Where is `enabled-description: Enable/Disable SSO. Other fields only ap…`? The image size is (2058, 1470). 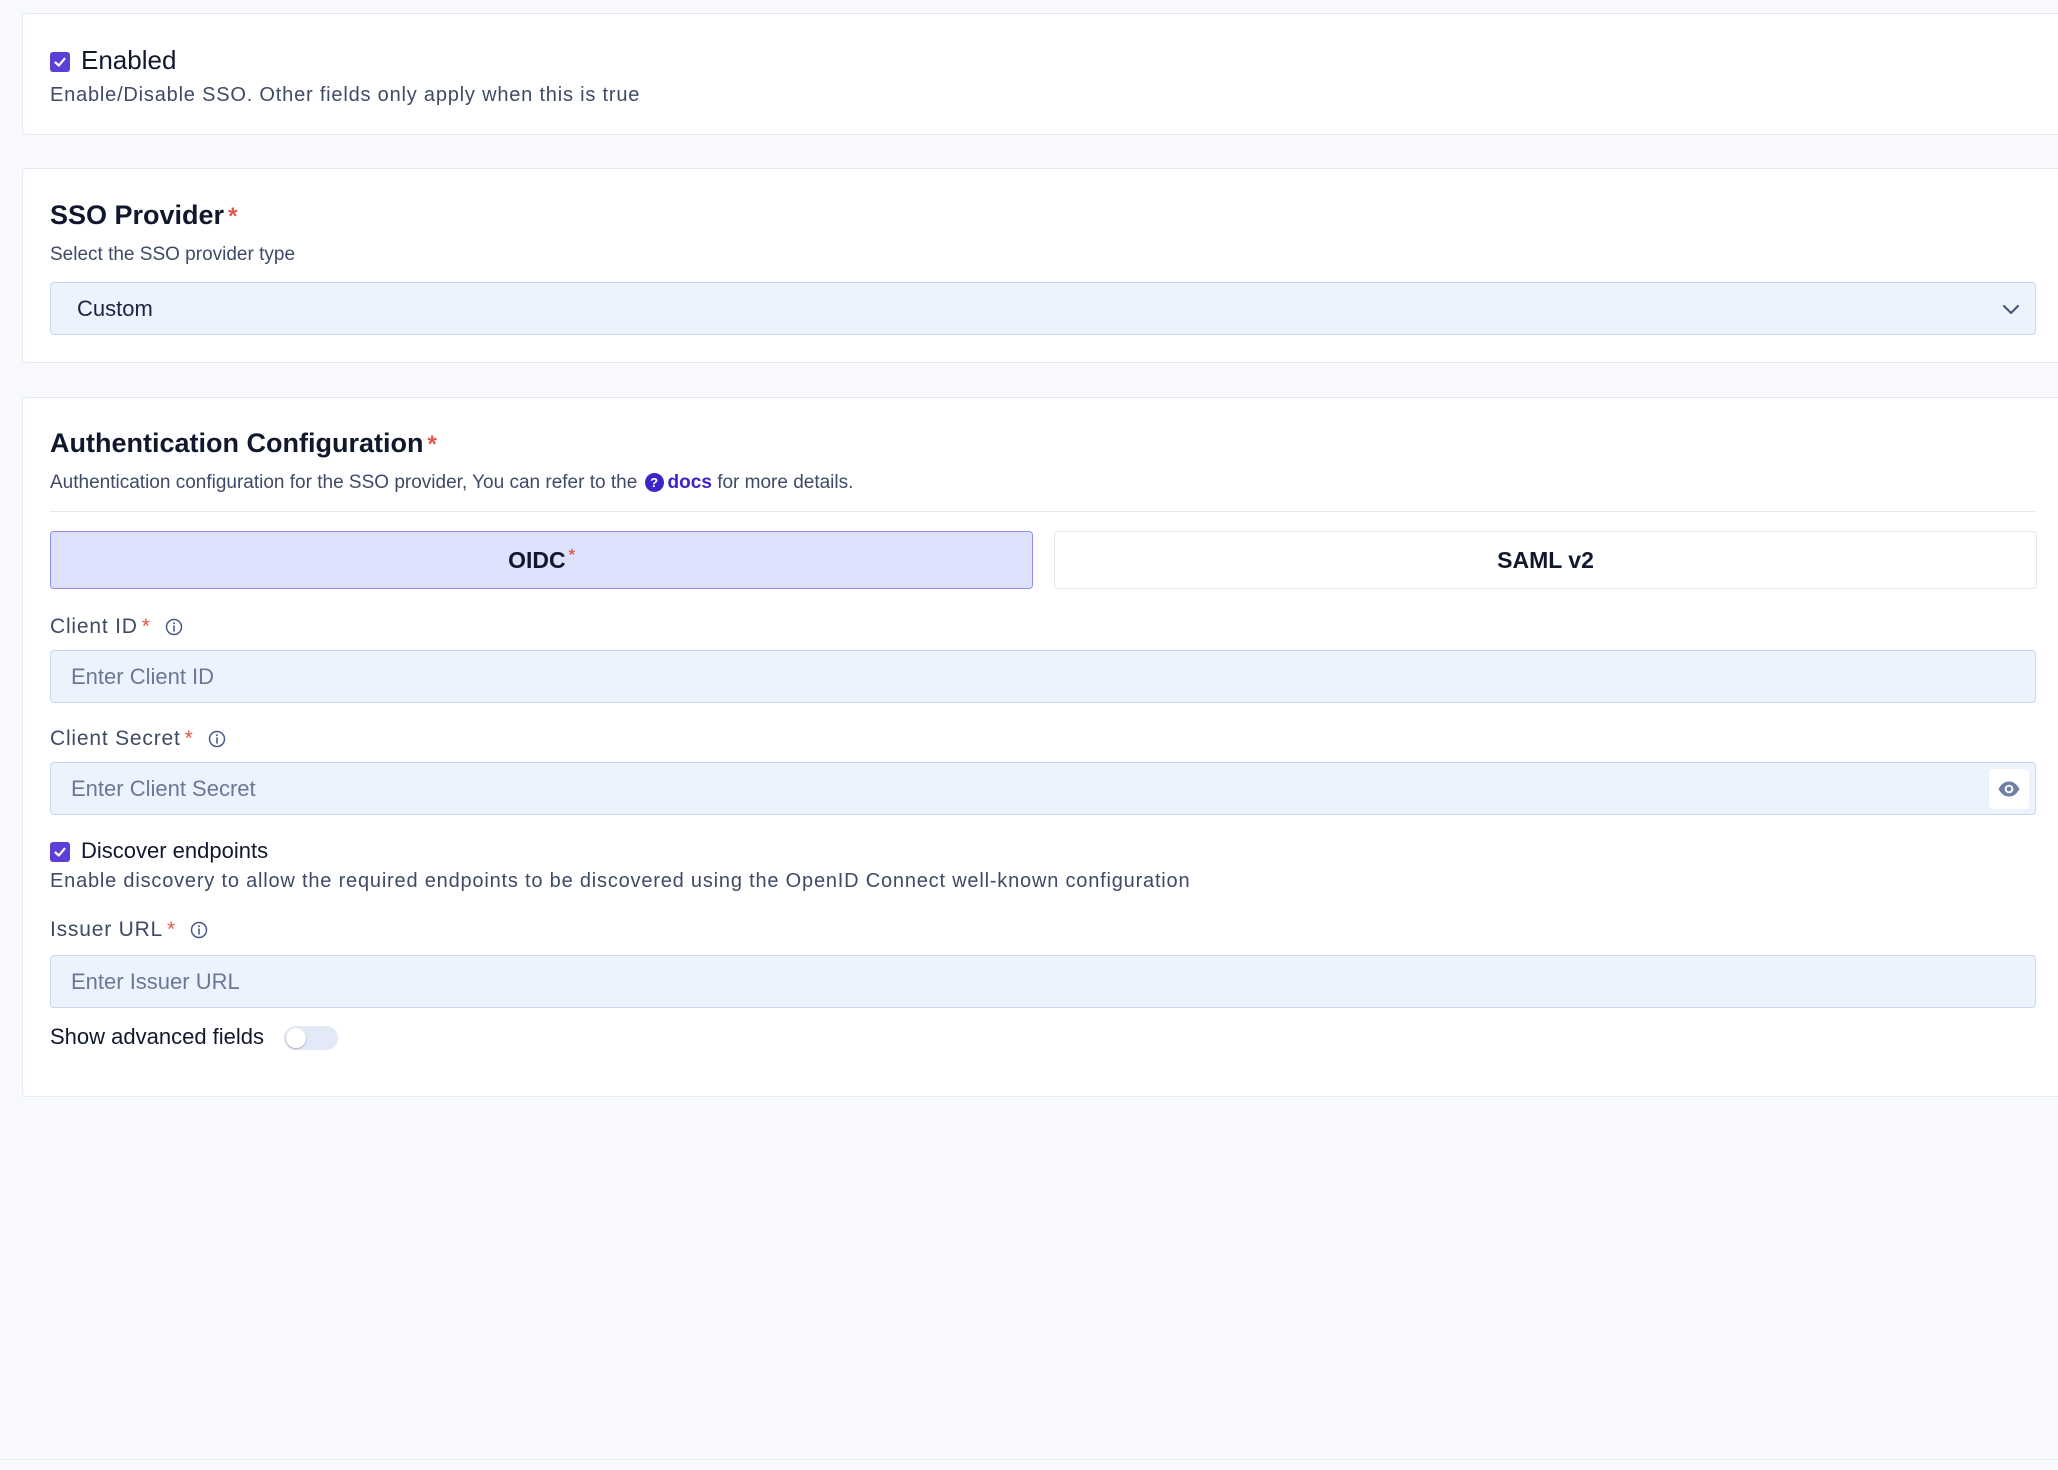
enabled-description: Enable/Disable SSO. Other fields only ap… is located at coordinates (345, 95).